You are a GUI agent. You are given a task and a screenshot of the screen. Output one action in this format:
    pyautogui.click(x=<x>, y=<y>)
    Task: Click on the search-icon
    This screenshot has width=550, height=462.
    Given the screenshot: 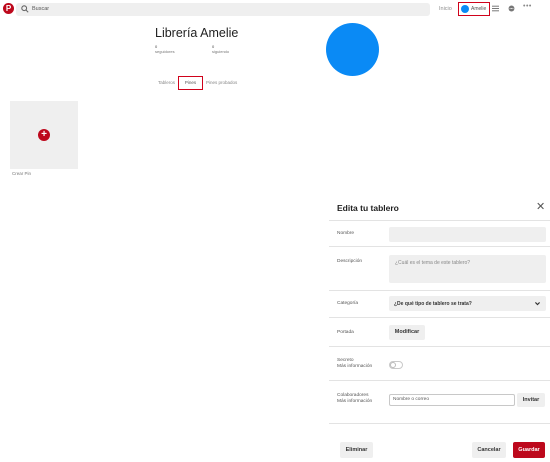 What is the action you would take?
    pyautogui.click(x=25, y=9)
    